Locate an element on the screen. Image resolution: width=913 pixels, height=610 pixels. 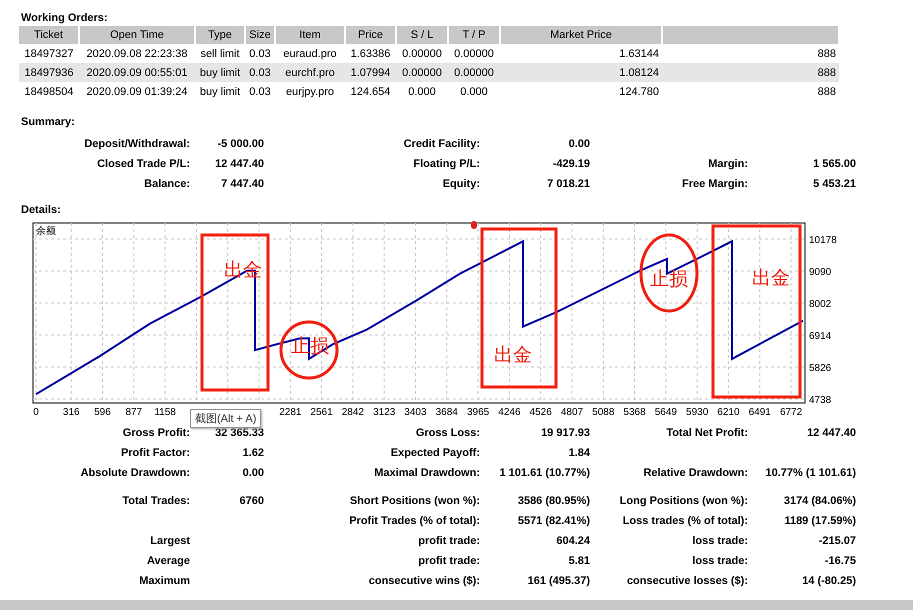
table-cell: 18497936 is located at coordinates (49, 72).